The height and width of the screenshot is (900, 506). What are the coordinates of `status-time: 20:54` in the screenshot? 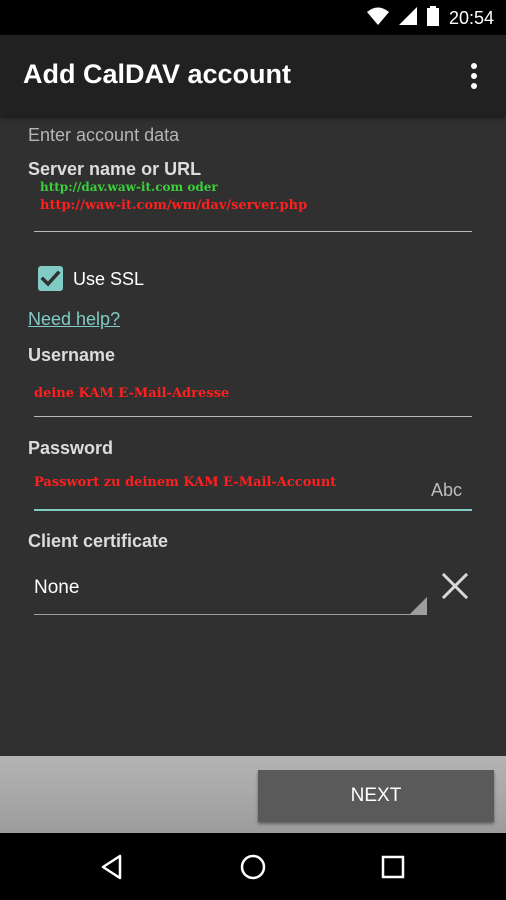 It's located at (471, 18).